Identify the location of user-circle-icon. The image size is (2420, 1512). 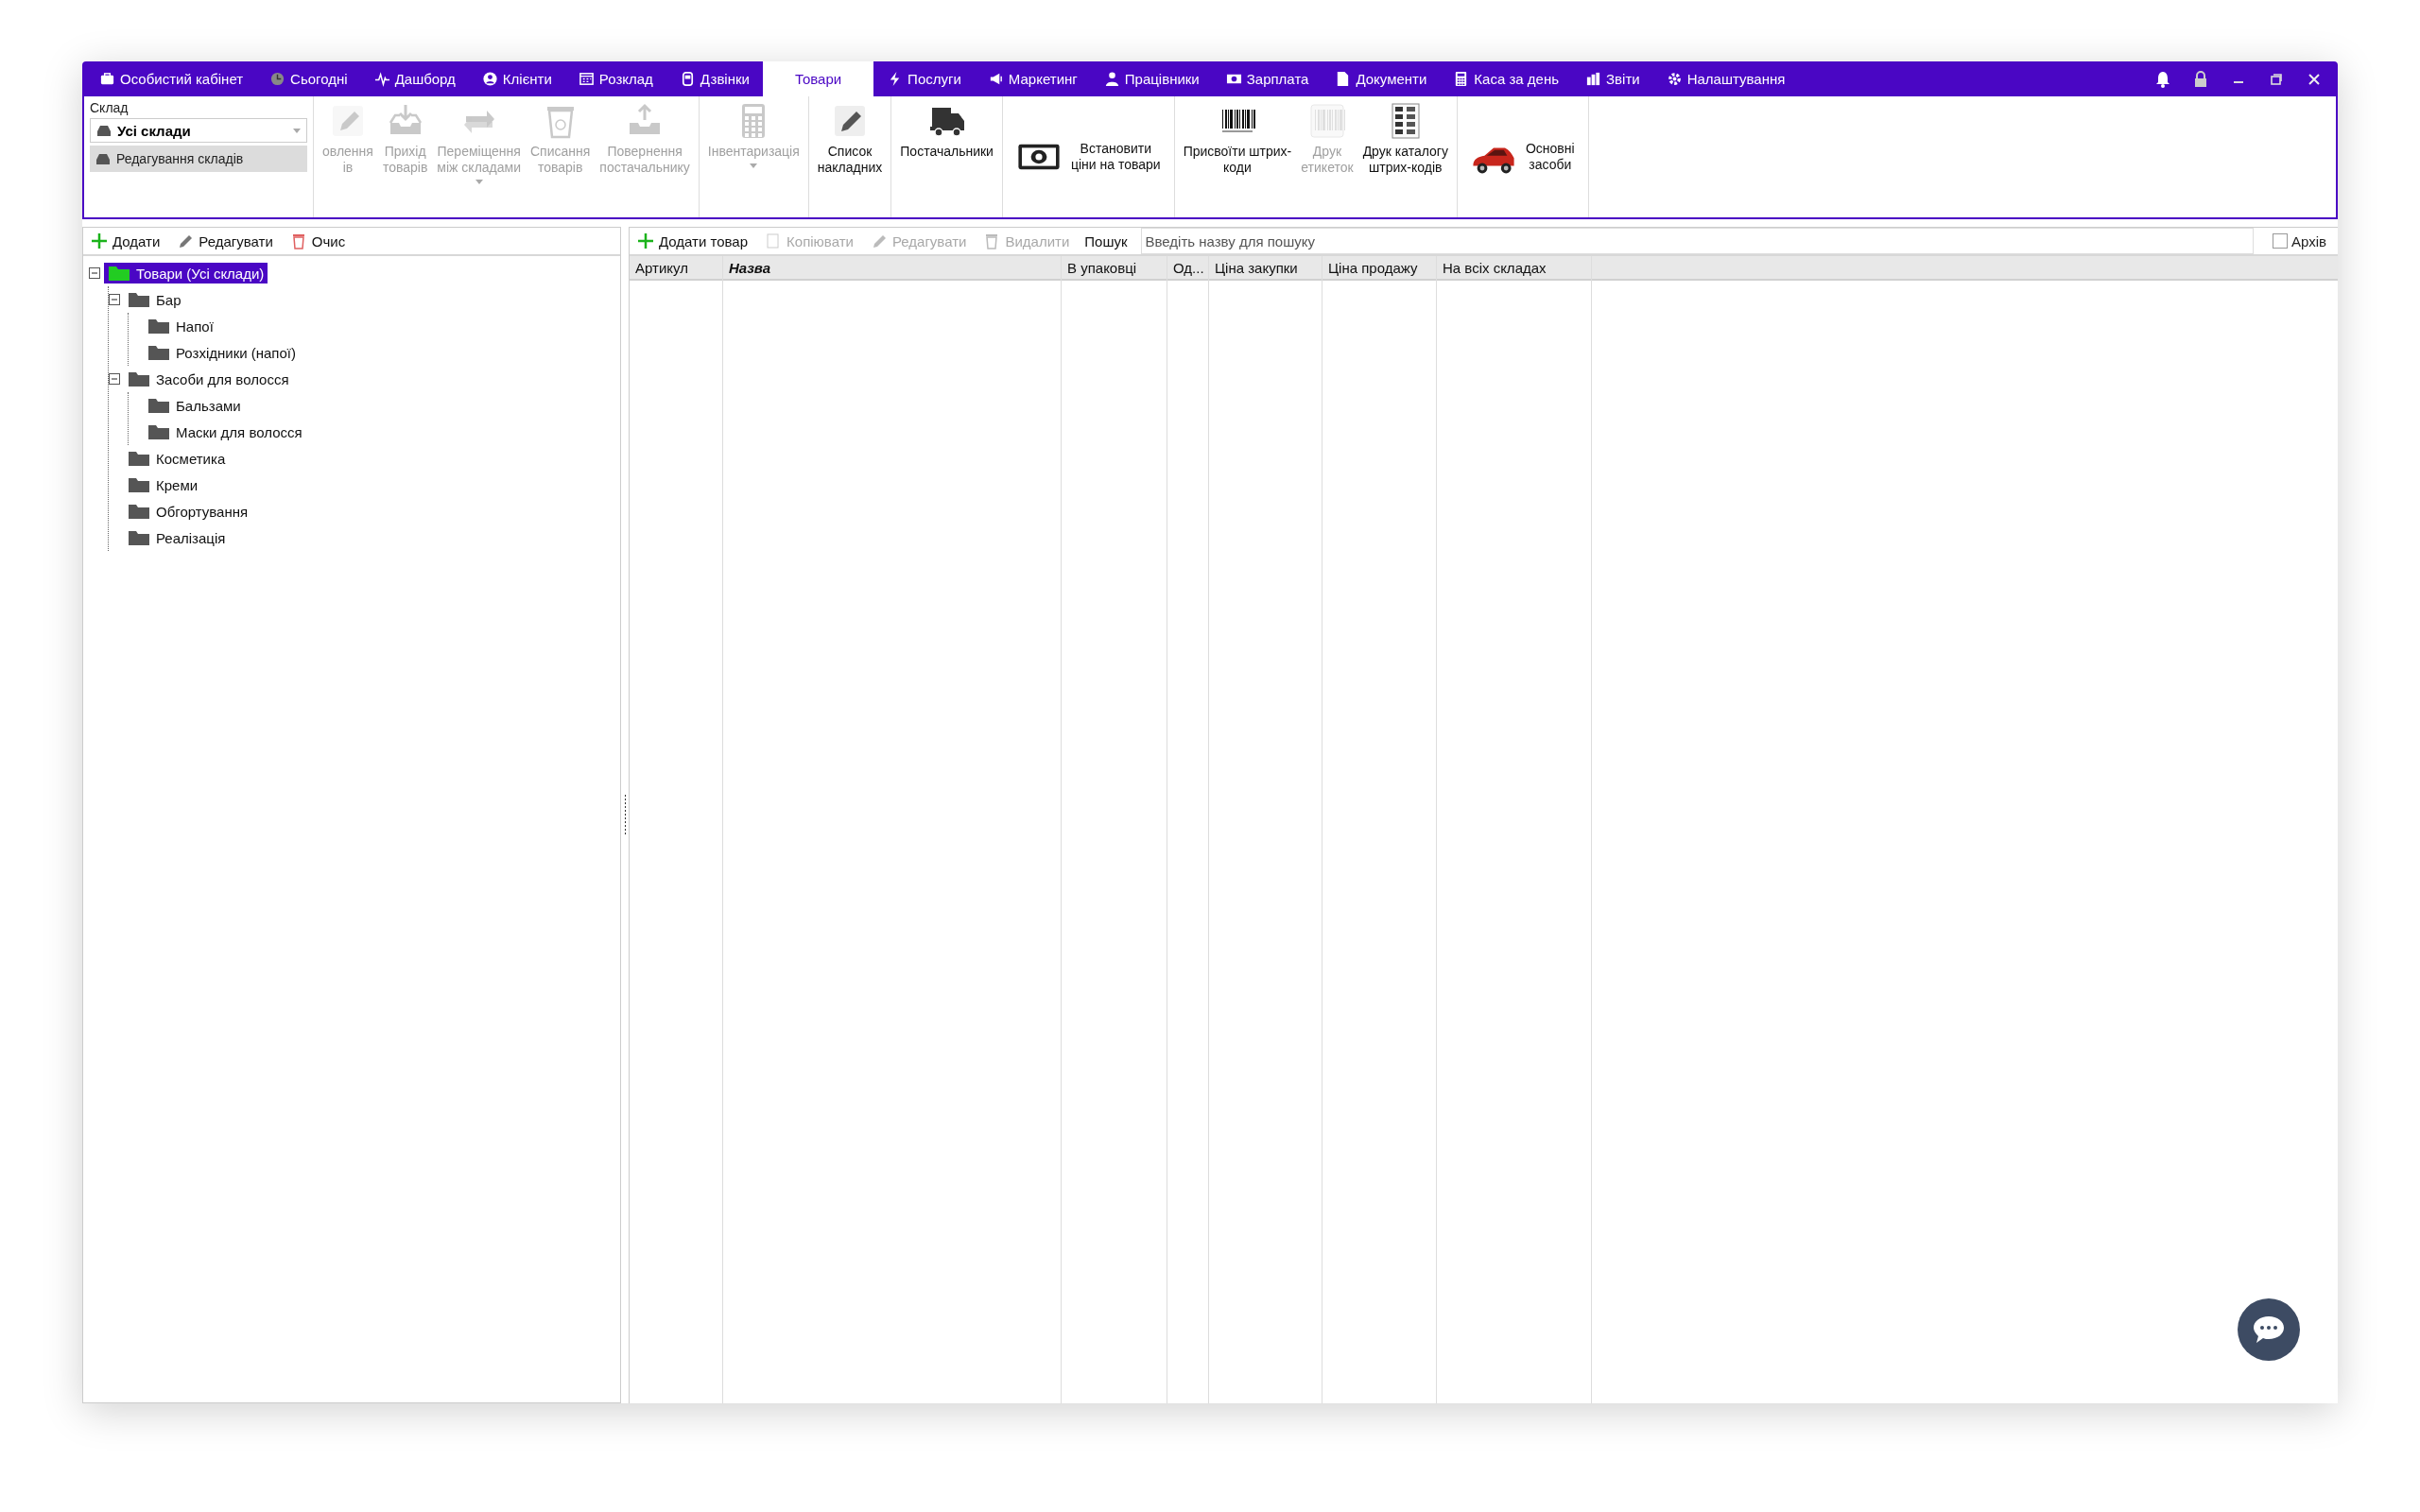
(490, 79).